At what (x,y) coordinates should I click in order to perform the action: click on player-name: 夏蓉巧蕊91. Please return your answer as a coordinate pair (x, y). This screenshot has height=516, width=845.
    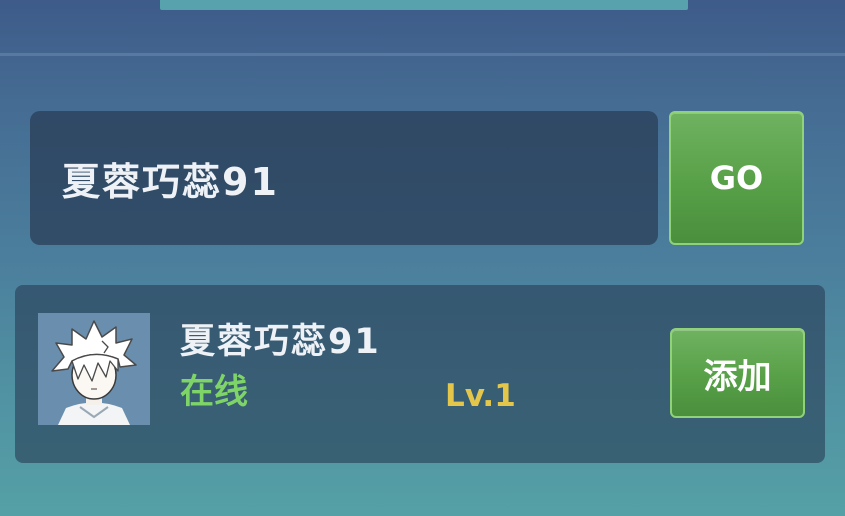
    Looking at the image, I should click on (280, 342).